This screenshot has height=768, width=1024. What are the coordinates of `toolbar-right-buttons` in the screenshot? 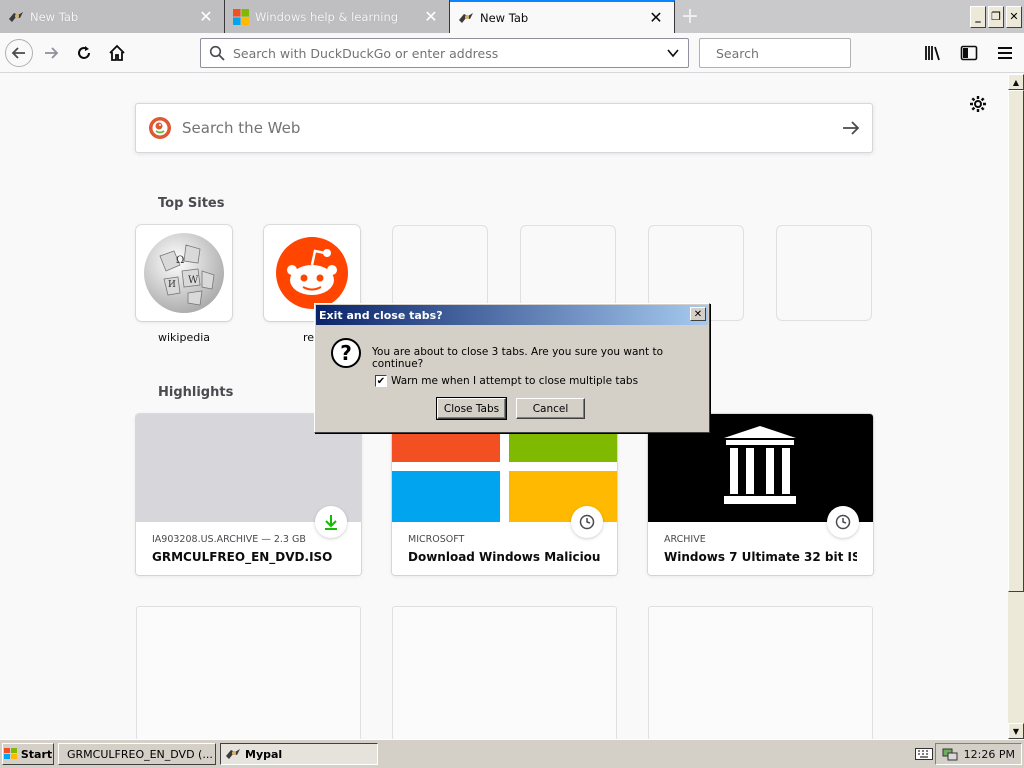 It's located at (971, 53).